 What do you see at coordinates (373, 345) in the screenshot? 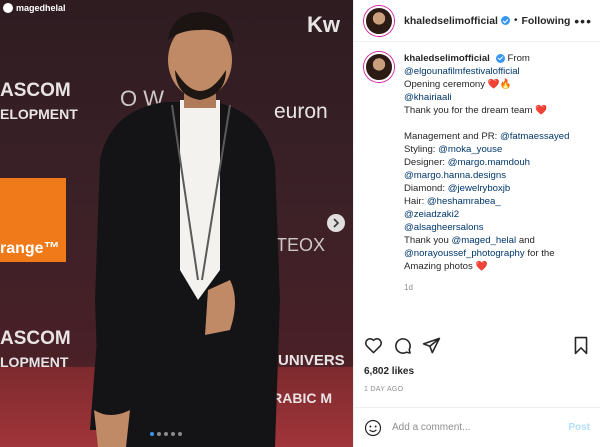
I see `heart-icon` at bounding box center [373, 345].